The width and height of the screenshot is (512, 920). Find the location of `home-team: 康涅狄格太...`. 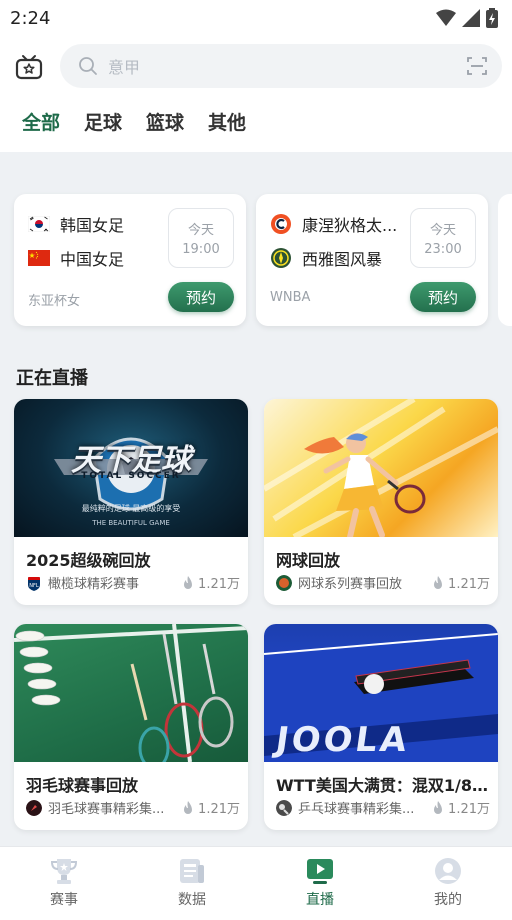

home-team: 康涅狄格太... is located at coordinates (333, 224).